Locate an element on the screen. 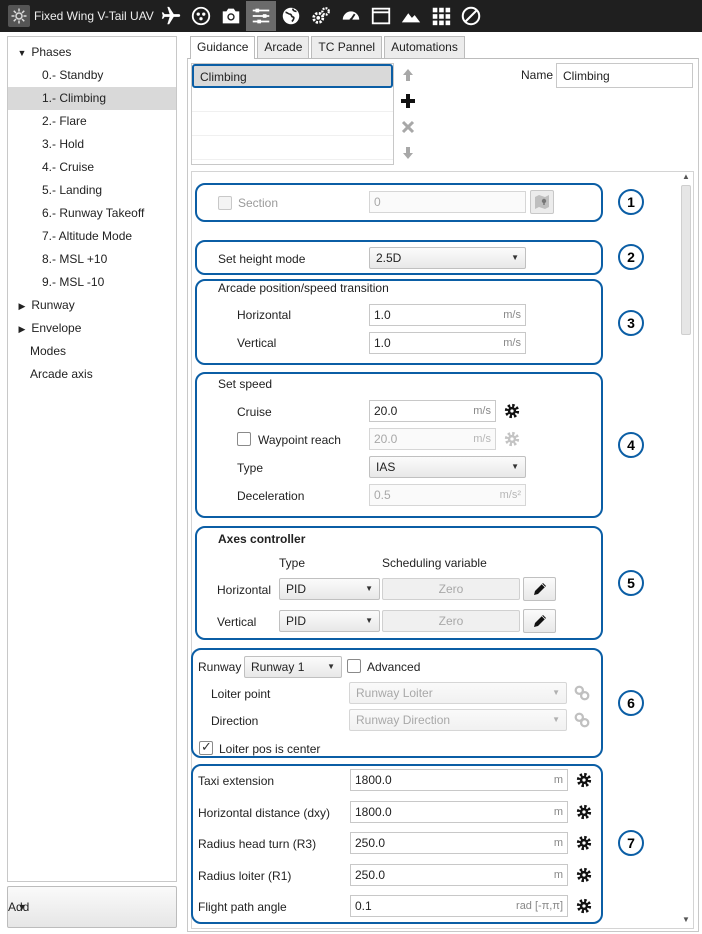 The height and width of the screenshot is (934, 702). dxy-input: 1800.0 m is located at coordinates (459, 812).